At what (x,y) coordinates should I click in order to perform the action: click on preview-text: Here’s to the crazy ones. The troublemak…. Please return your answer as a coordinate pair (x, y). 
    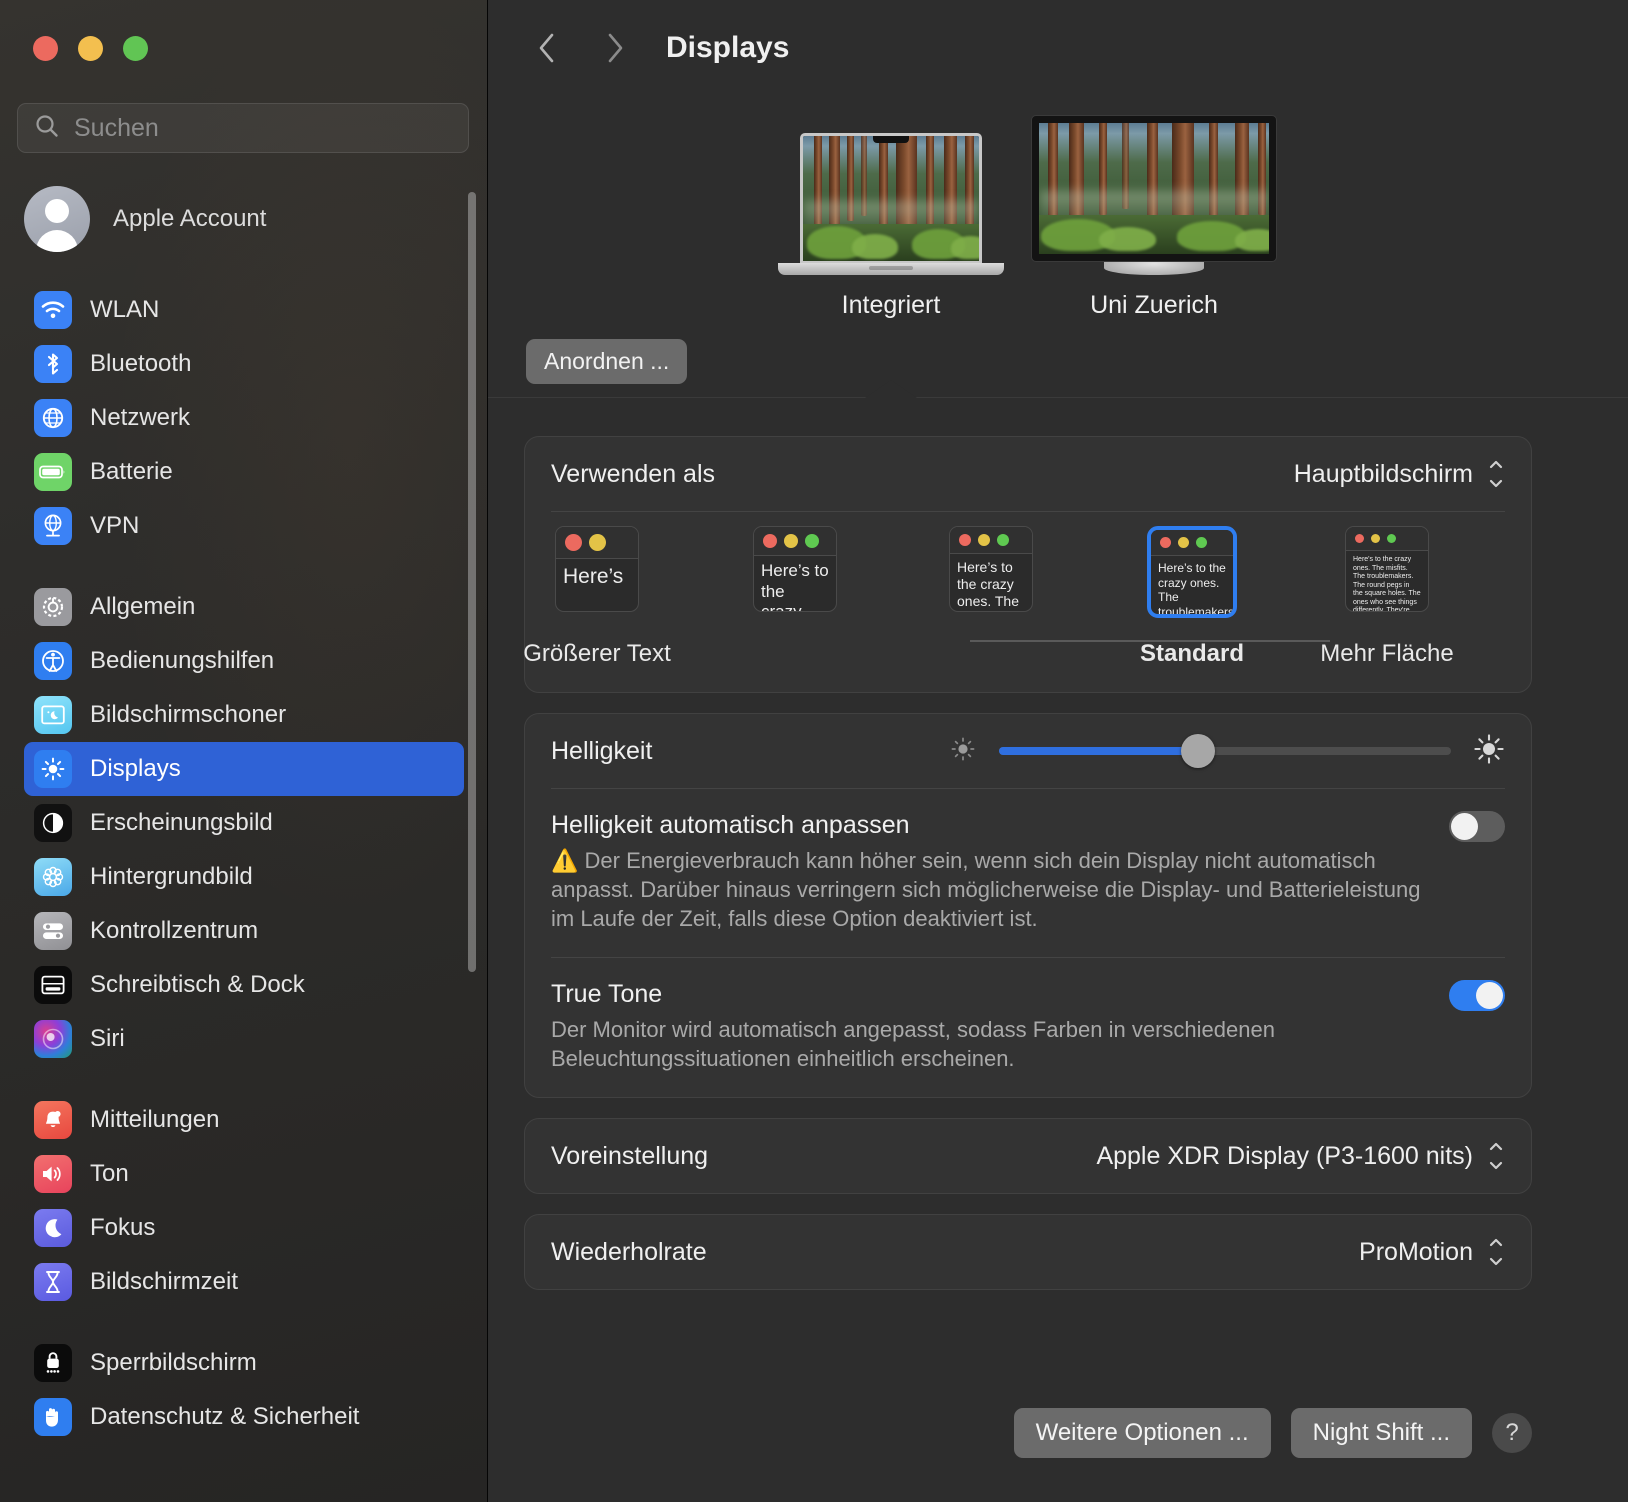
    Looking at the image, I should click on (795, 586).